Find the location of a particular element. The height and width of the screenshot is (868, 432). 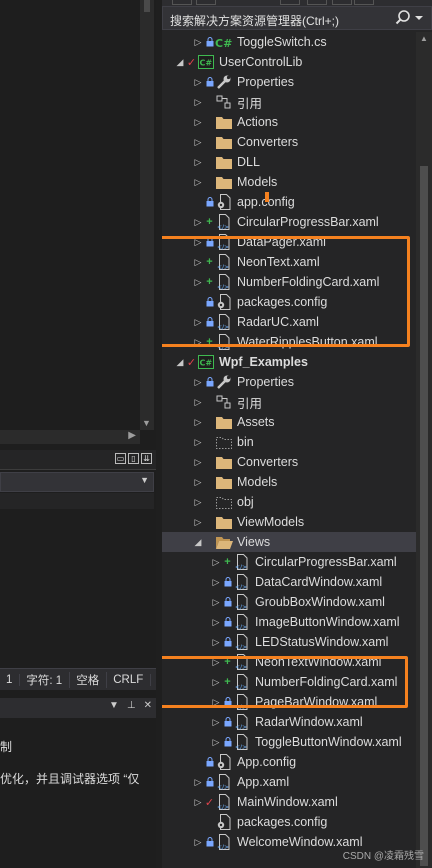

tree-item: ▷ DLL is located at coordinates (289, 162).